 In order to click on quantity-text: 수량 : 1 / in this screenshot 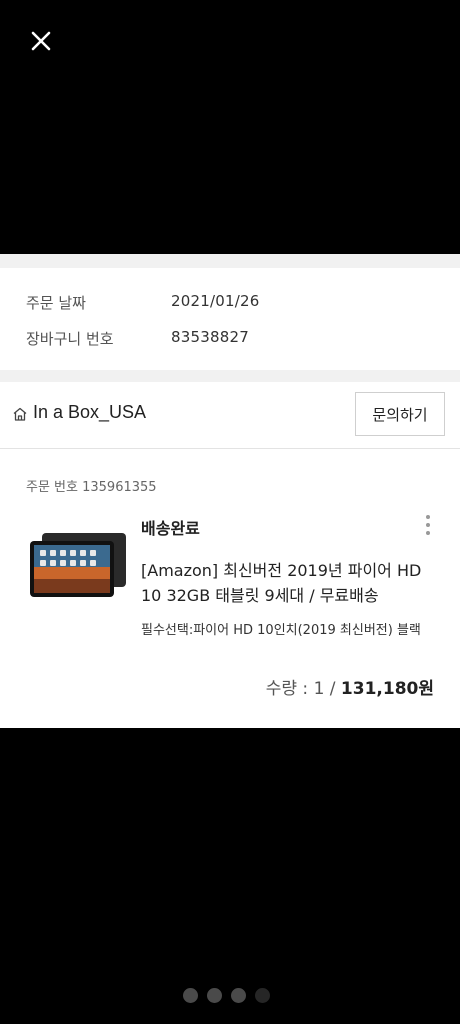, I will do `click(303, 689)`.